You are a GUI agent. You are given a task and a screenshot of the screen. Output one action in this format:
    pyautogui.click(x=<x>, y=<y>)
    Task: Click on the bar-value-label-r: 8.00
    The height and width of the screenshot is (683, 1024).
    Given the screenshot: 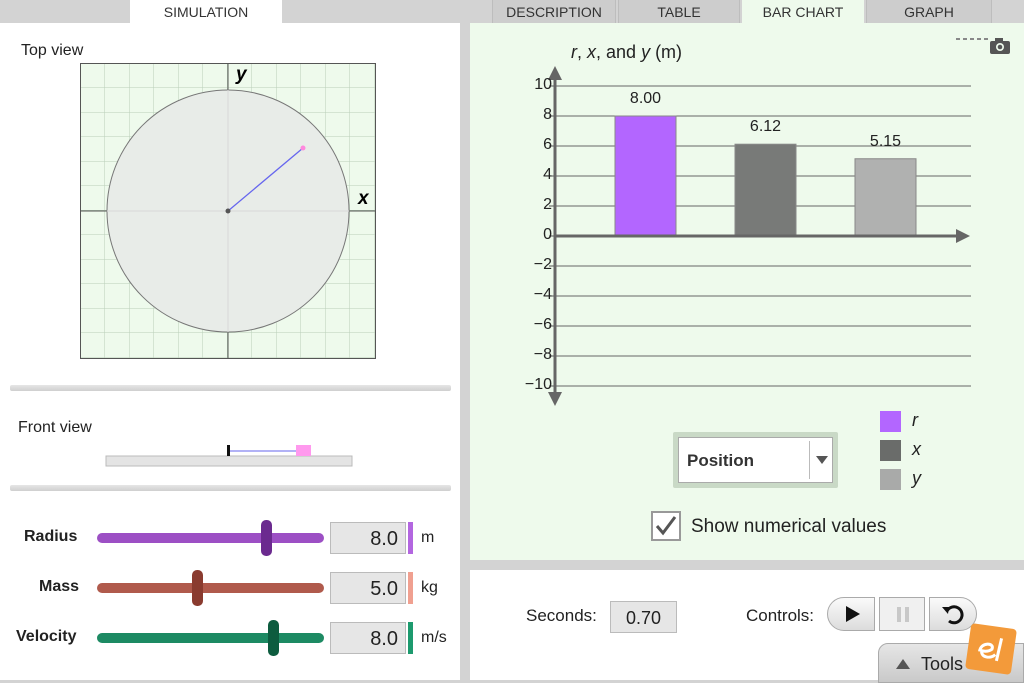 What is the action you would take?
    pyautogui.click(x=645, y=98)
    